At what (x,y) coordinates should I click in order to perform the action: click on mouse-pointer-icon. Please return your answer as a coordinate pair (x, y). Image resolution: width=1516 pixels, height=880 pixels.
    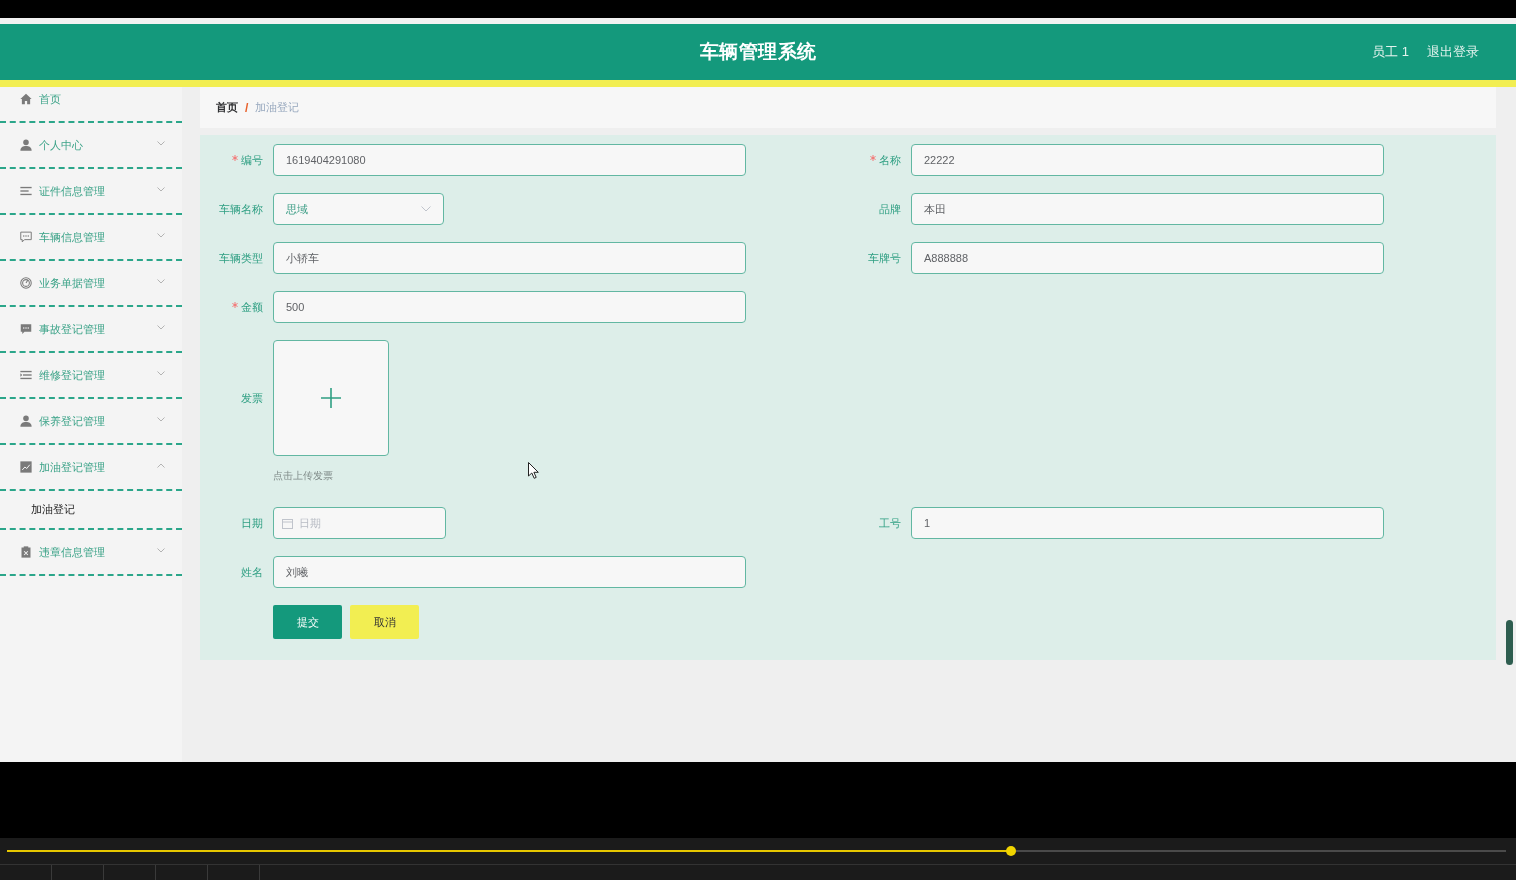
    Looking at the image, I should click on (533, 470).